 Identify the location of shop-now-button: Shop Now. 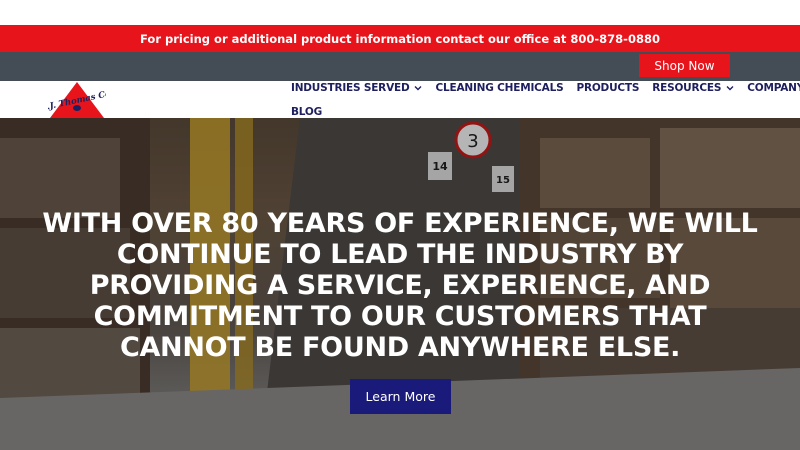
(684, 65).